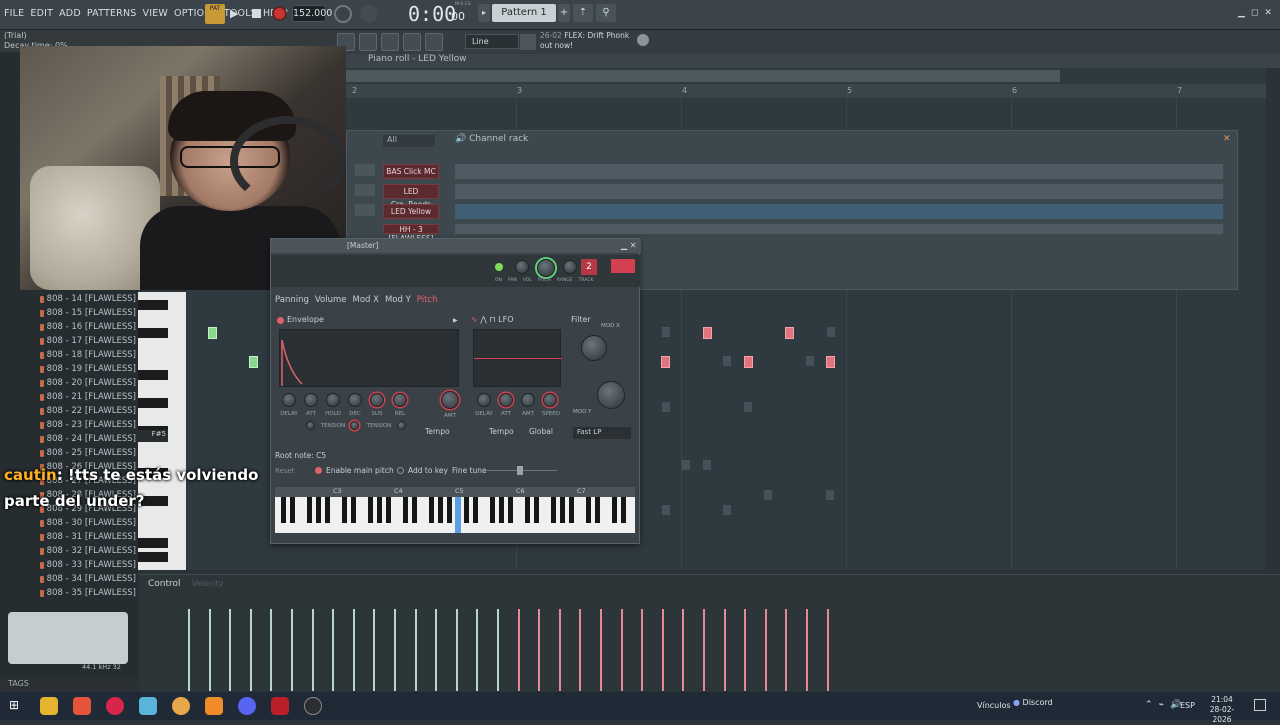 The height and width of the screenshot is (725, 1280). I want to click on snap-icon: ⇡, so click(583, 13).